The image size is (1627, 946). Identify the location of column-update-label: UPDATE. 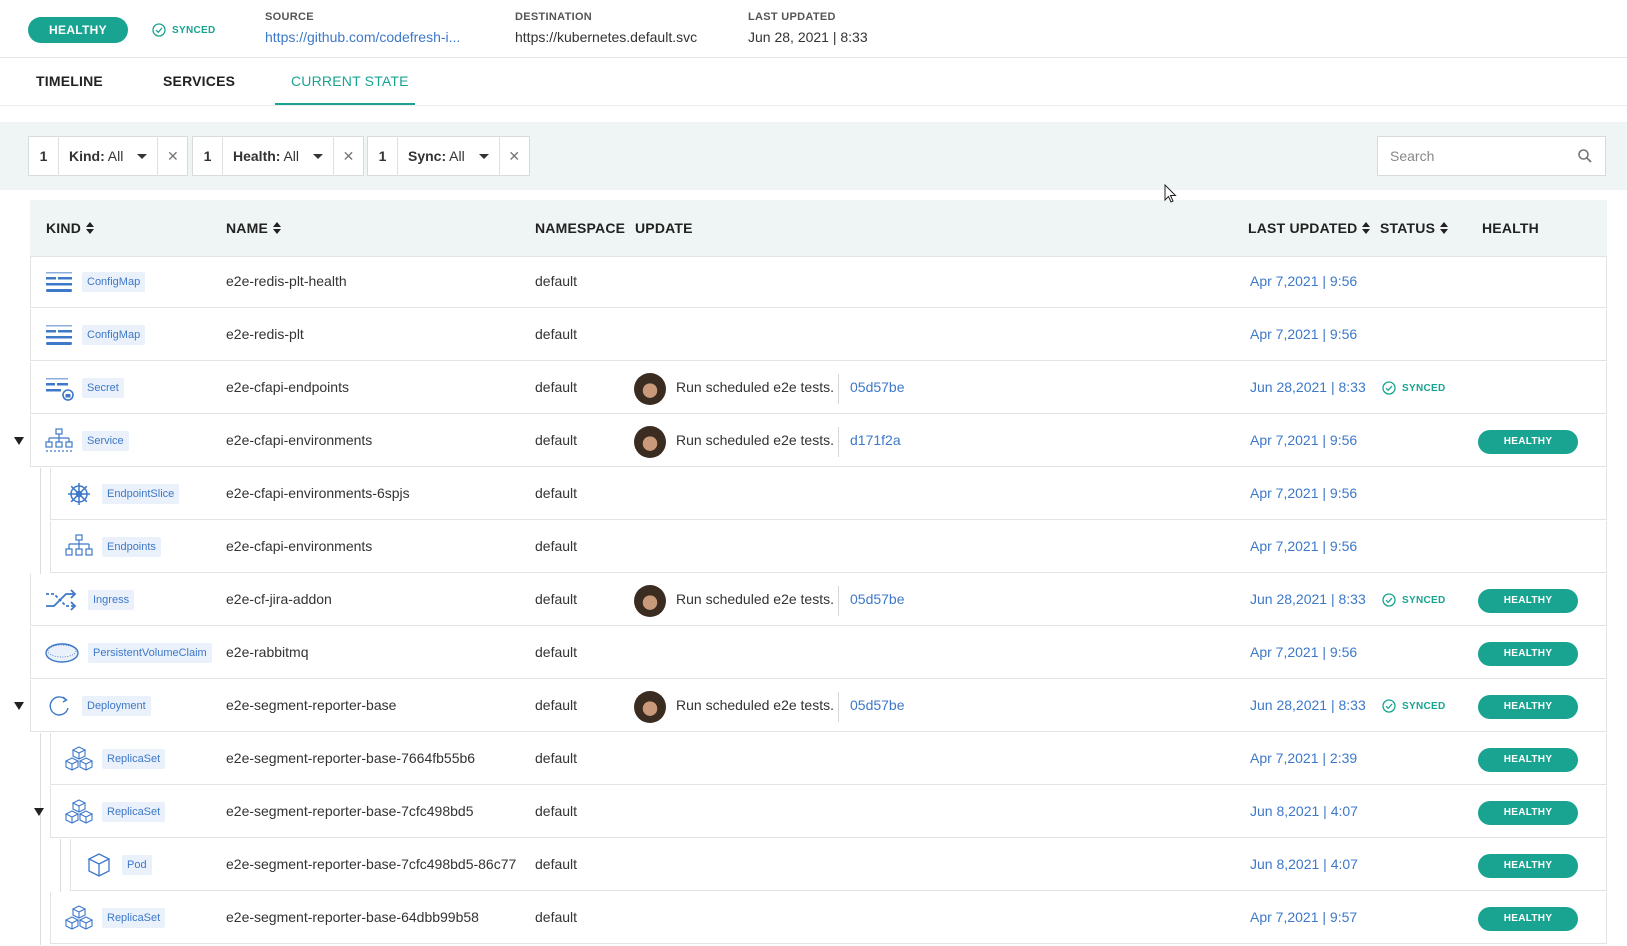
(664, 228).